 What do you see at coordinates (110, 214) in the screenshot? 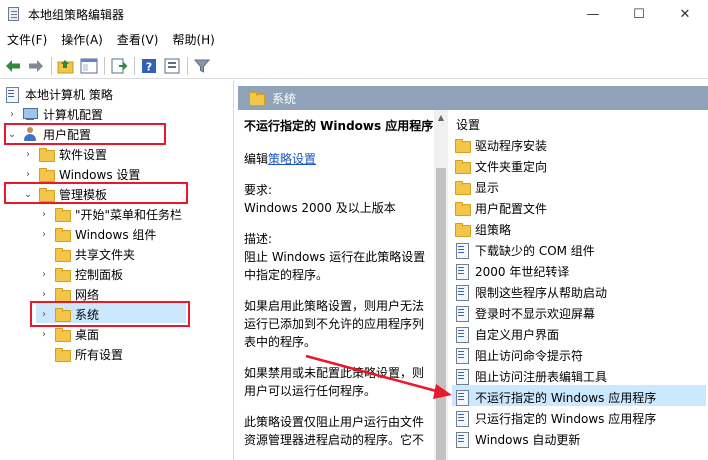
I see `tree-item-start-menu-taskbar: › "开始"菜单和任务栏` at bounding box center [110, 214].